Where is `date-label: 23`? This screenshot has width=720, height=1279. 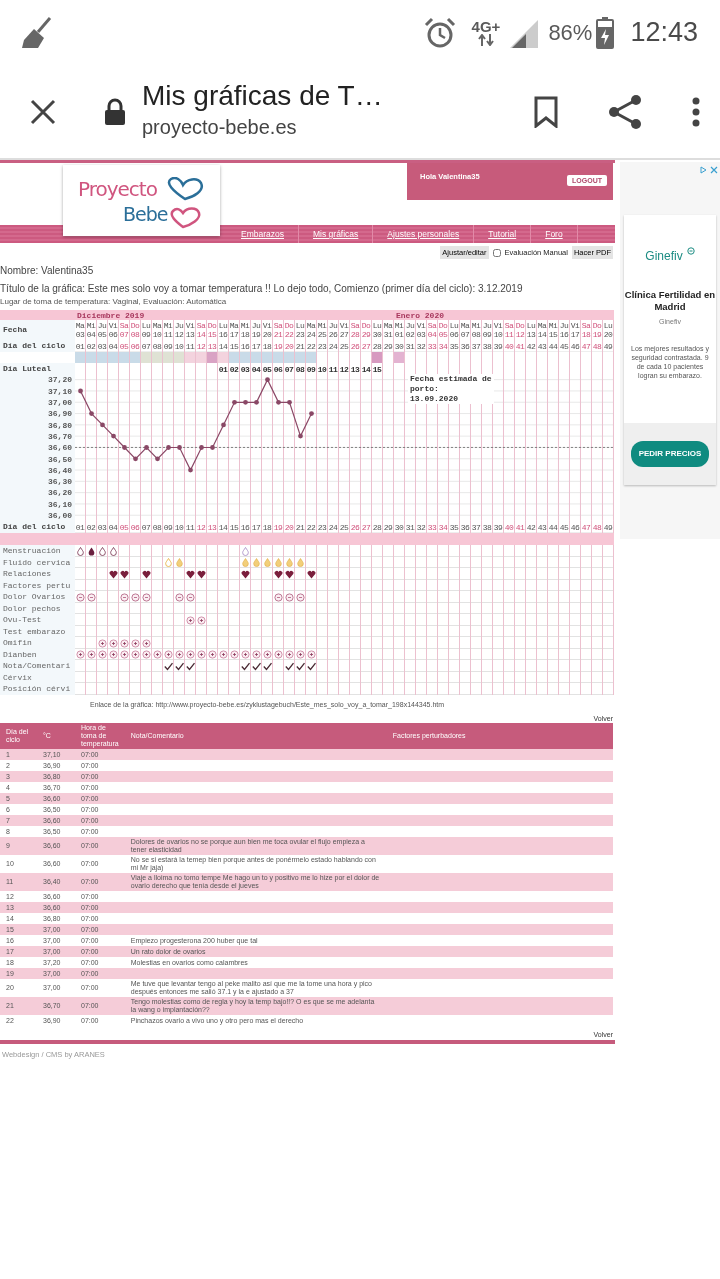
date-label: 23 is located at coordinates (300, 335).